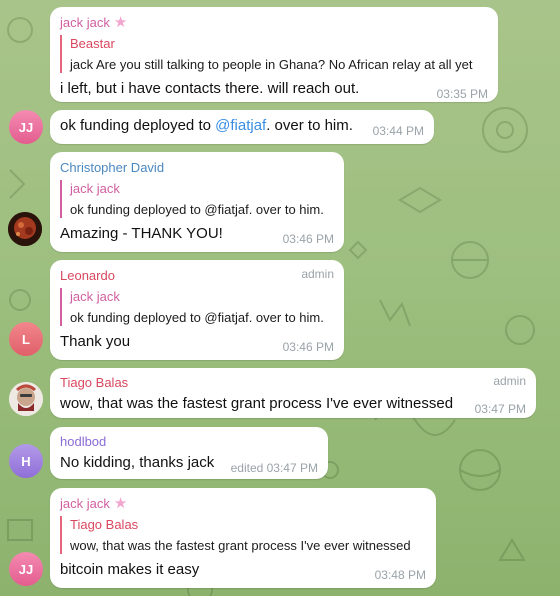 Image resolution: width=560 pixels, height=596 pixels. What do you see at coordinates (83, 441) in the screenshot?
I see `sender-label: hodlbod` at bounding box center [83, 441].